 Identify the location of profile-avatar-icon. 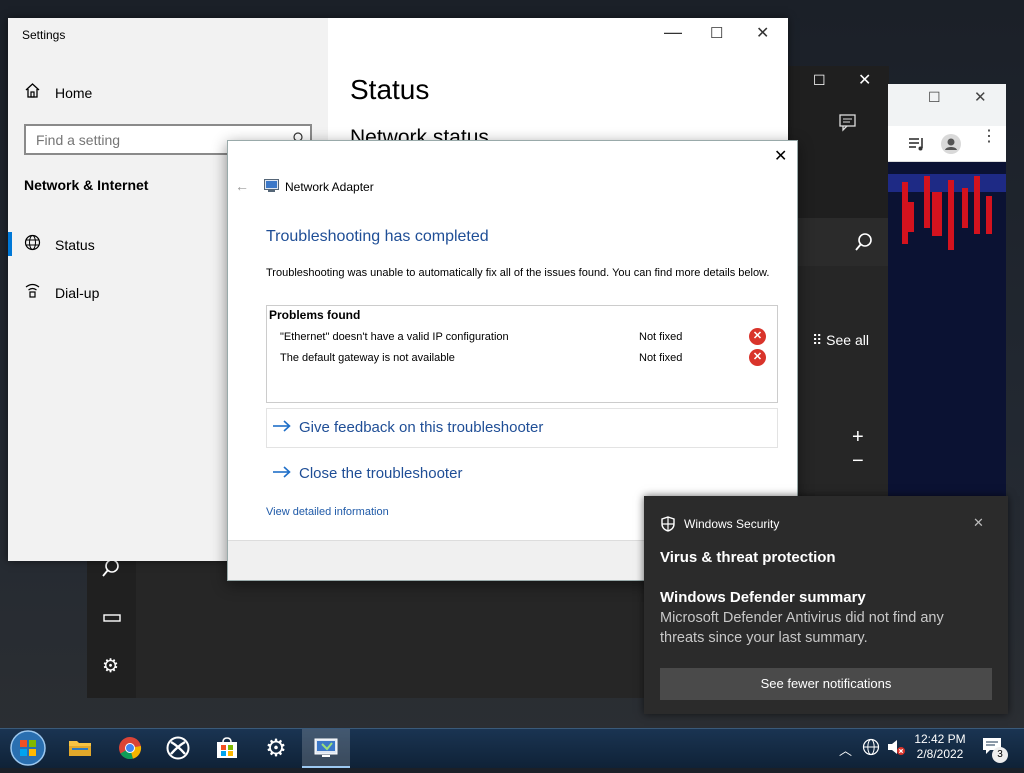
(951, 144).